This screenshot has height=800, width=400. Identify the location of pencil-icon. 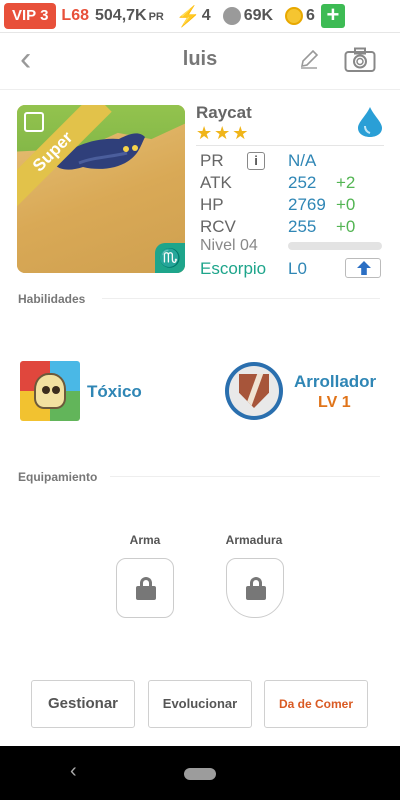
(309, 59).